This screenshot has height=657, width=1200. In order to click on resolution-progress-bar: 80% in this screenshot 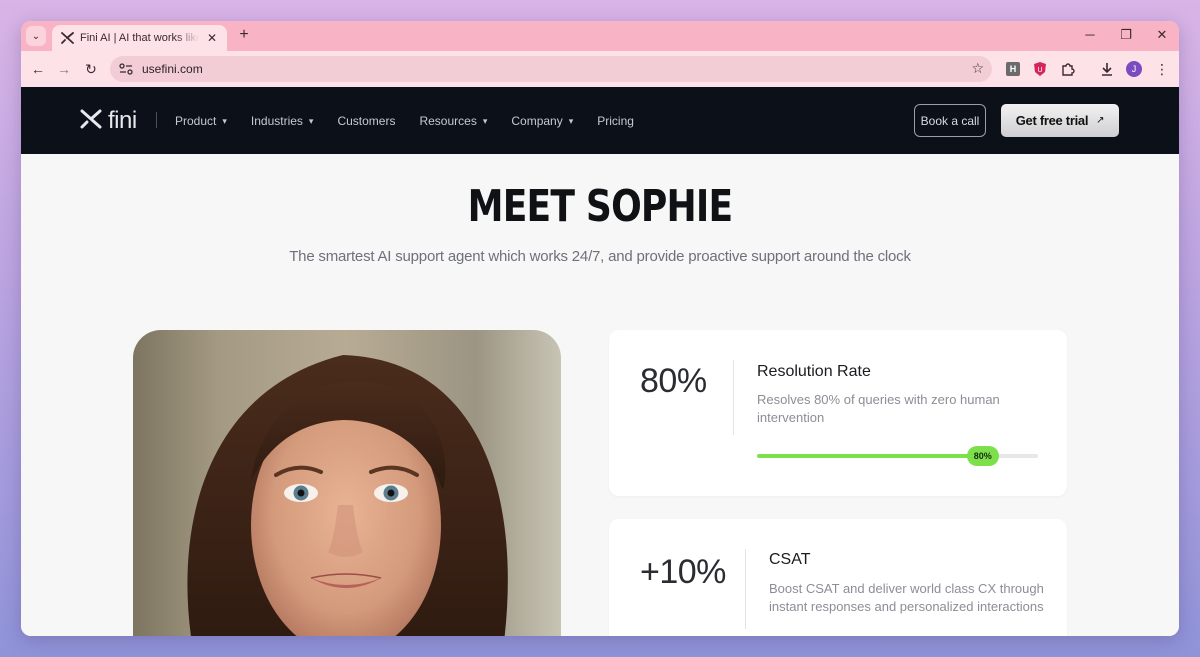, I will do `click(897, 456)`.